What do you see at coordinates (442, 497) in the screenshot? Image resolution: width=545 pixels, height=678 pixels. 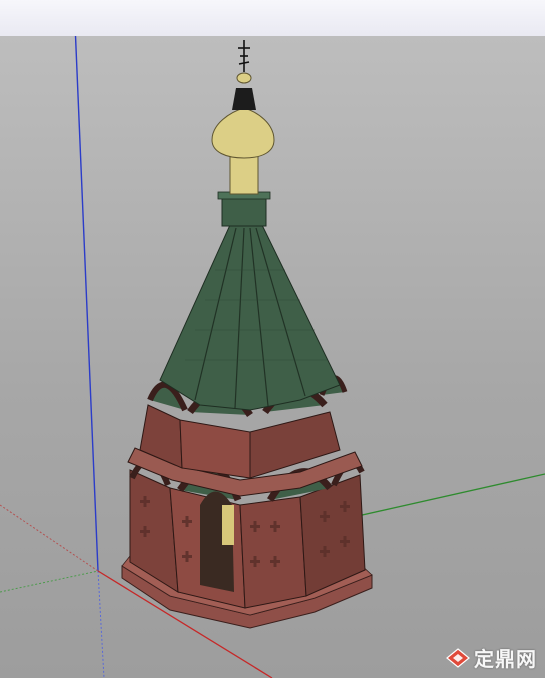 I see `green-axis` at bounding box center [442, 497].